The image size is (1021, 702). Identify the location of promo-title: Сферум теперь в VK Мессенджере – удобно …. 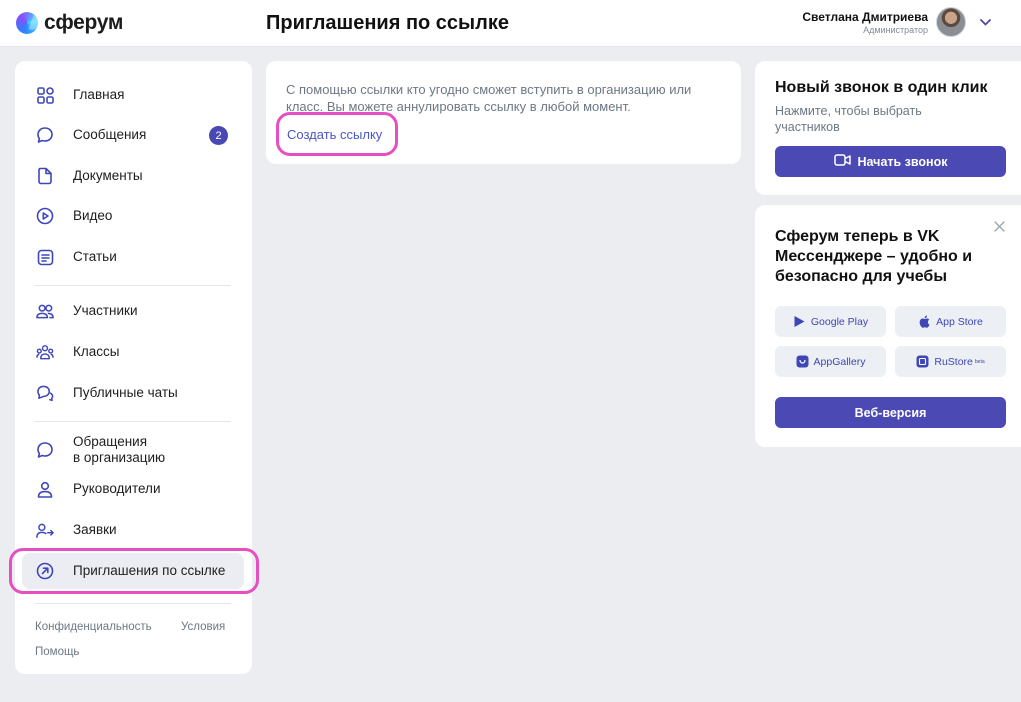
(874, 256).